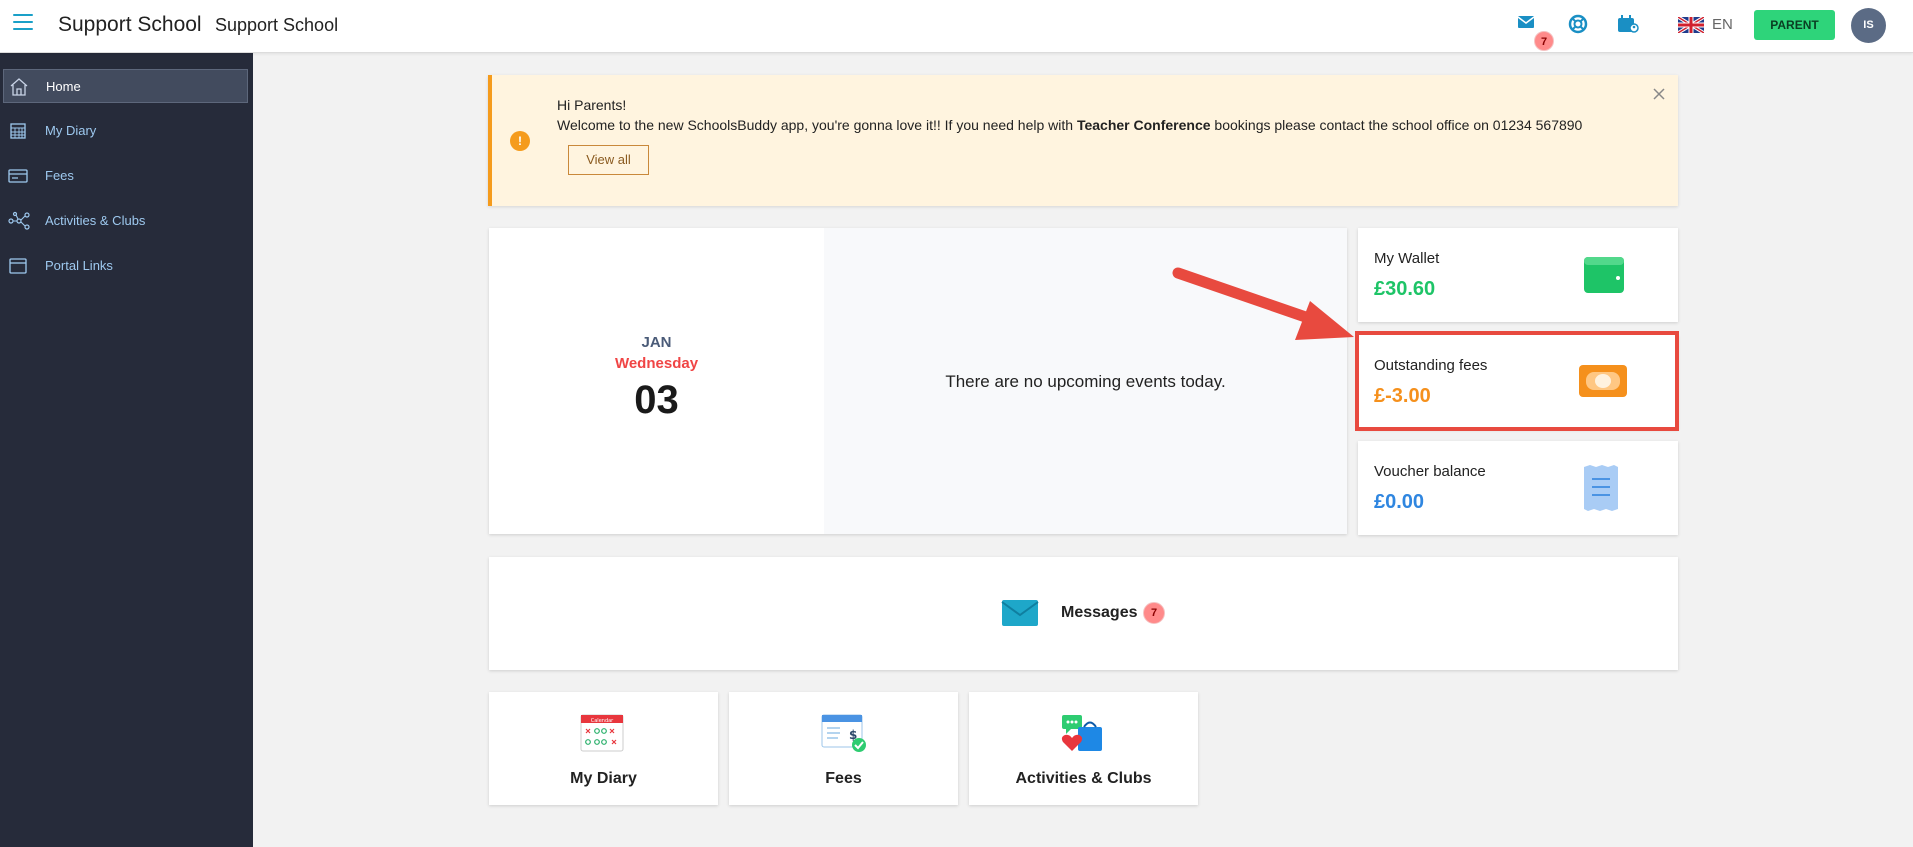  I want to click on tile-activities-clubs: Activities & Clubs, so click(1083, 748).